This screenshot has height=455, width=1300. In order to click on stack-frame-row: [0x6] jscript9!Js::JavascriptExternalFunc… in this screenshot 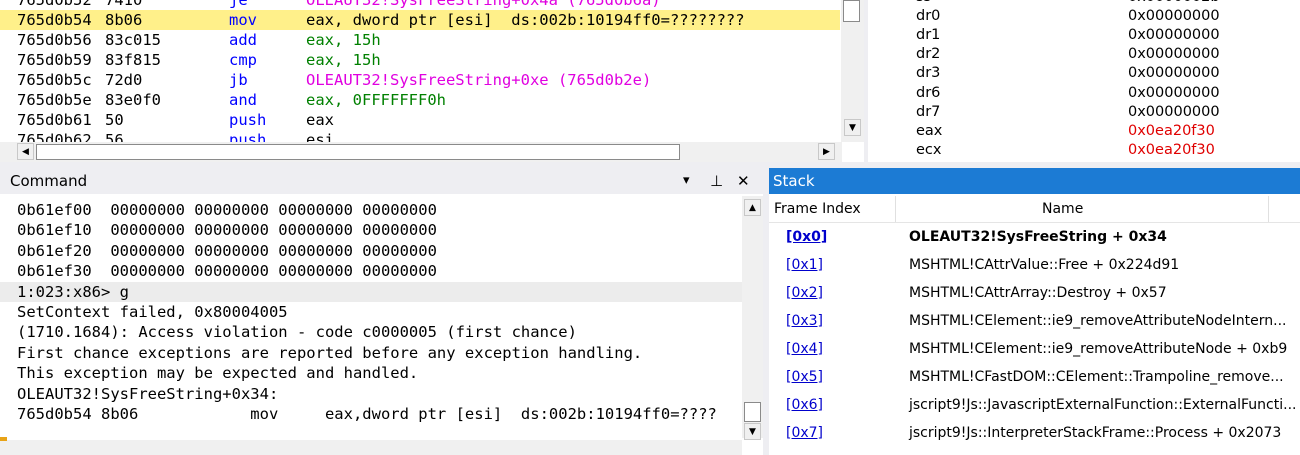, I will do `click(1034, 405)`.